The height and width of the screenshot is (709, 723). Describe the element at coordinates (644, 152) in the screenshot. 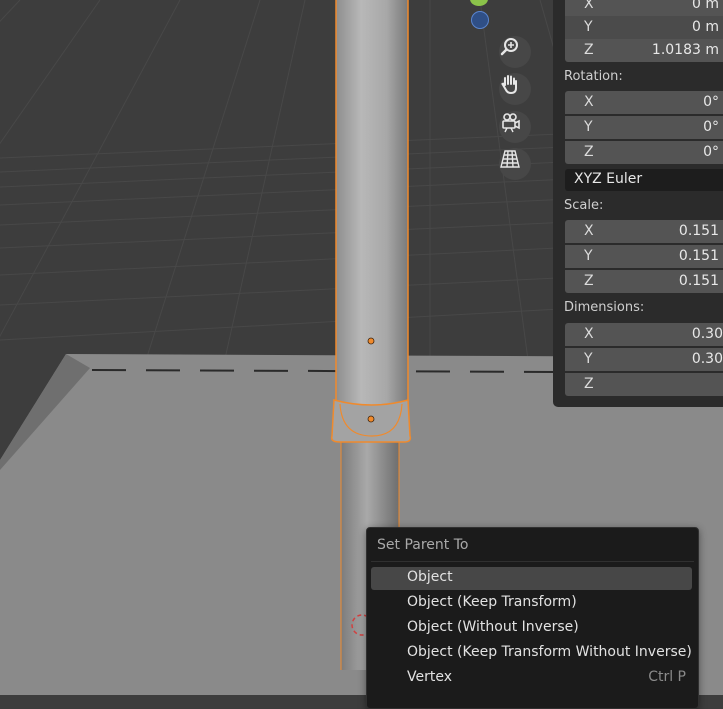

I see `rotation-z-field: Z 0°` at that location.